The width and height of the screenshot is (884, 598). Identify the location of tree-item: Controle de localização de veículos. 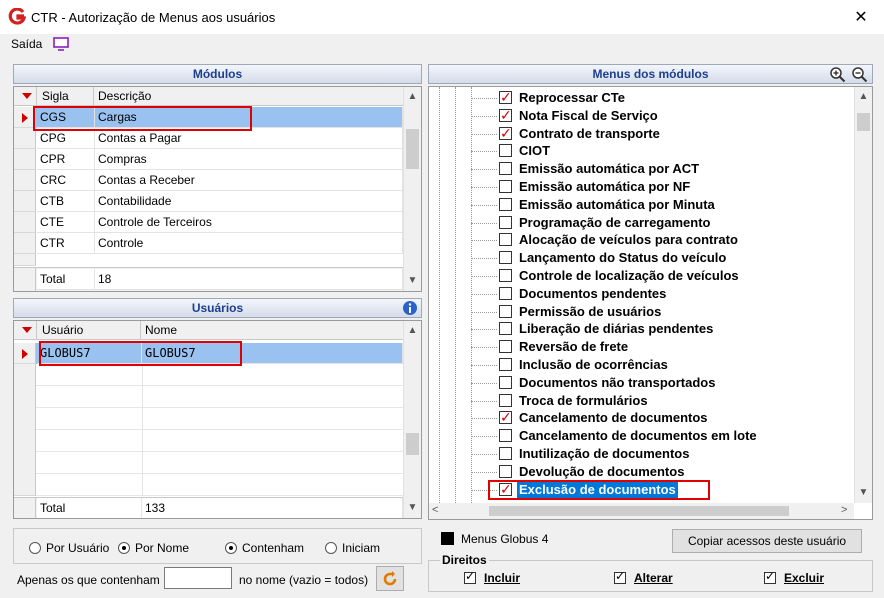
(662, 276).